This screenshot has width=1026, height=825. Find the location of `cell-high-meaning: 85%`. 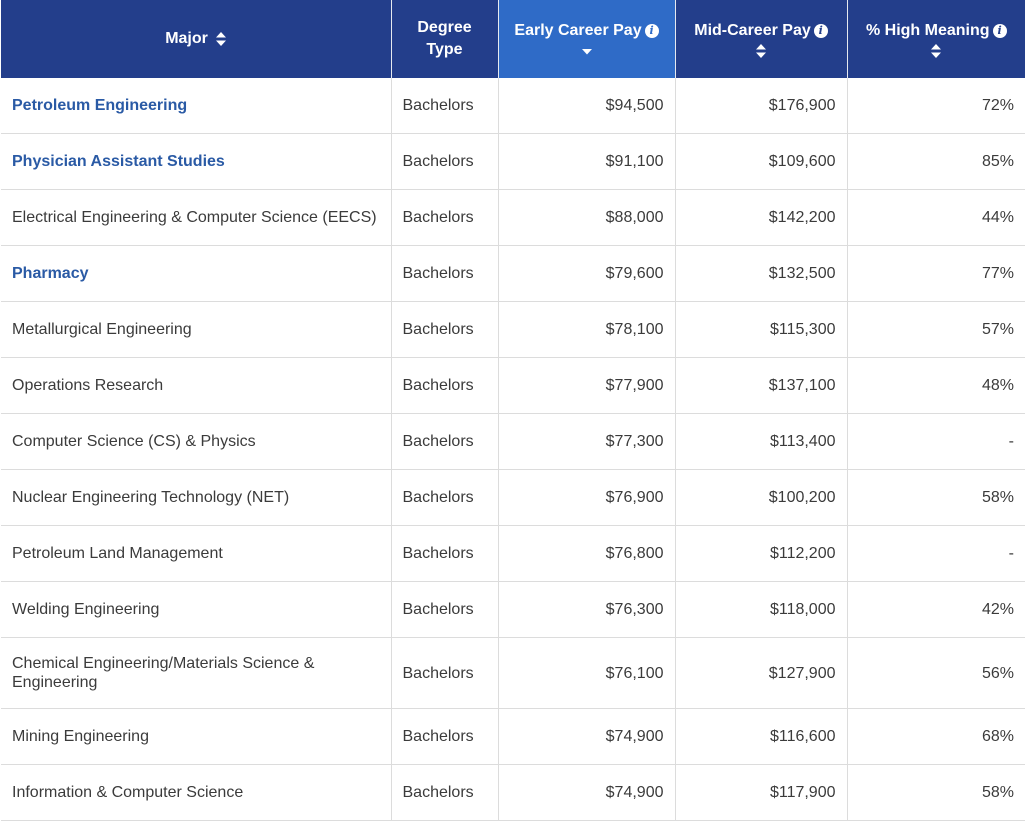

cell-high-meaning: 85% is located at coordinates (936, 161).